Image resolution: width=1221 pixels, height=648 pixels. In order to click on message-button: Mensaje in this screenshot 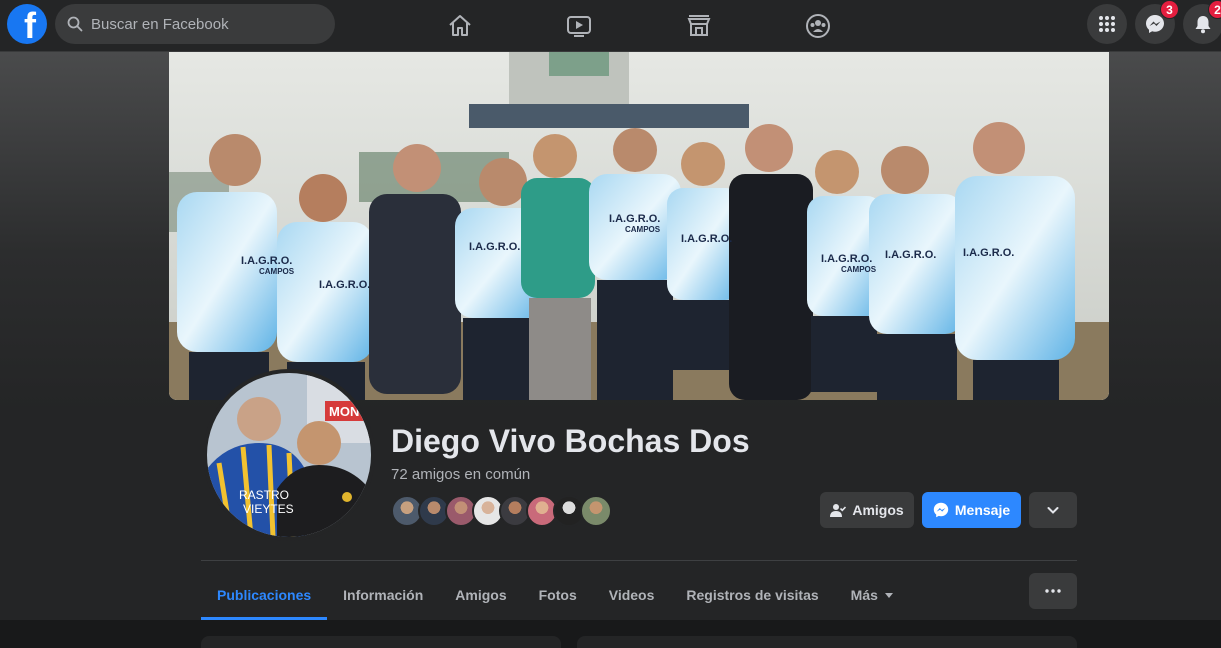, I will do `click(971, 510)`.